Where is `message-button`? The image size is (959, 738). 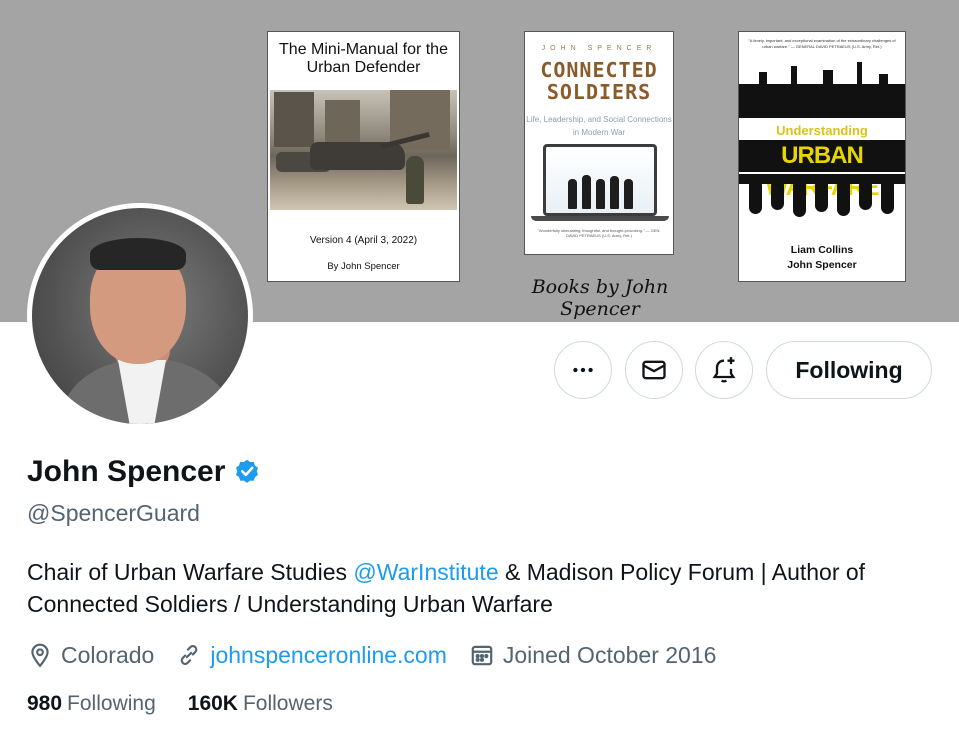
message-button is located at coordinates (654, 370).